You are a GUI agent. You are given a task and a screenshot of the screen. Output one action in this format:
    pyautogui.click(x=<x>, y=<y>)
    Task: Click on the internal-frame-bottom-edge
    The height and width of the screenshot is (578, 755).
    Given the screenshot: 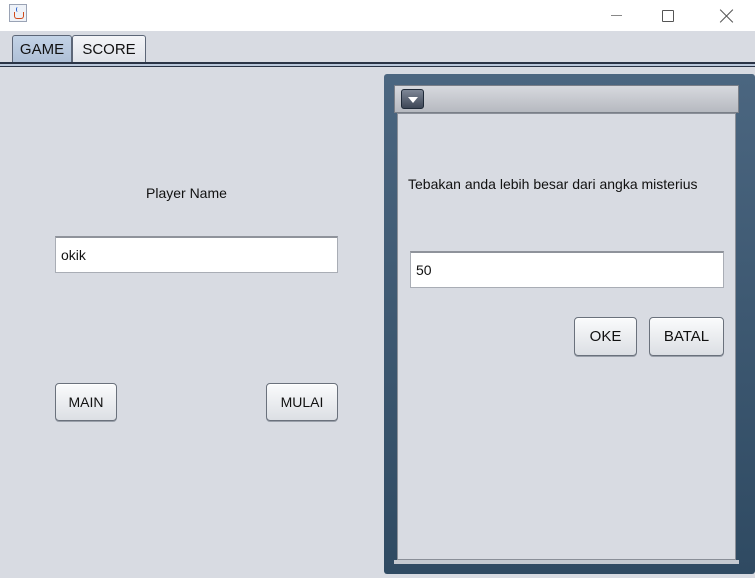 What is the action you would take?
    pyautogui.click(x=566, y=562)
    